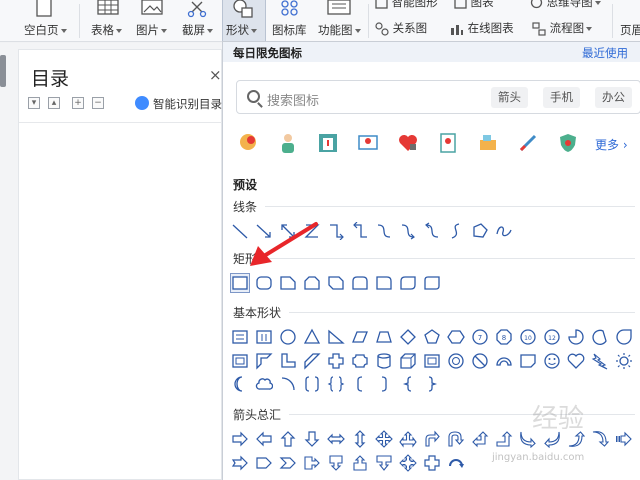  What do you see at coordinates (384, 384) in the screenshot?
I see `right-bracket-shape` at bounding box center [384, 384].